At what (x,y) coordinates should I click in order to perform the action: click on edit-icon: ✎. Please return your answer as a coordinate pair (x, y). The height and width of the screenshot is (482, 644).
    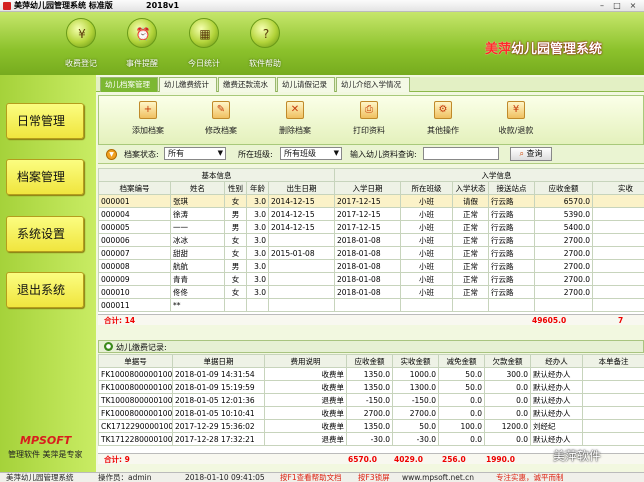
    Looking at the image, I should click on (221, 110).